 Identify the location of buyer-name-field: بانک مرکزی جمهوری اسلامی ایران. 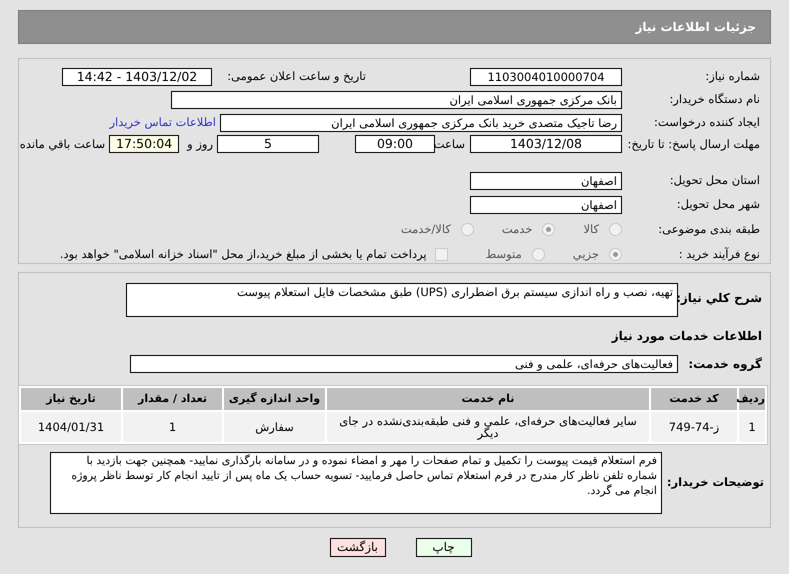
(396, 100).